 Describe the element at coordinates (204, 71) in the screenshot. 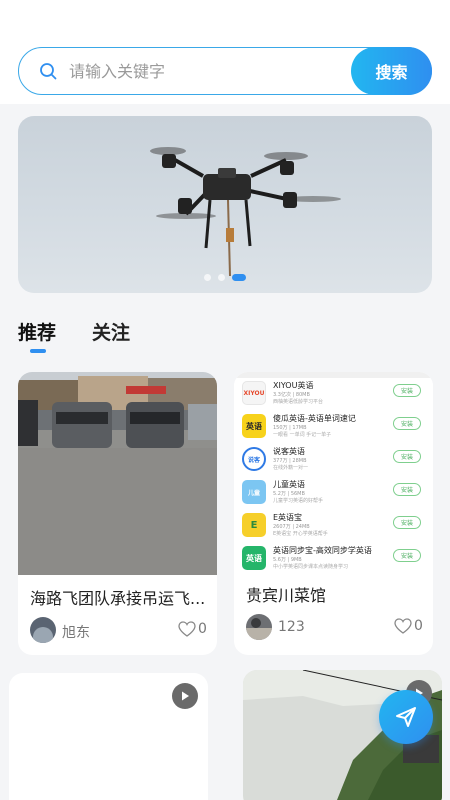

I see `search-input` at that location.